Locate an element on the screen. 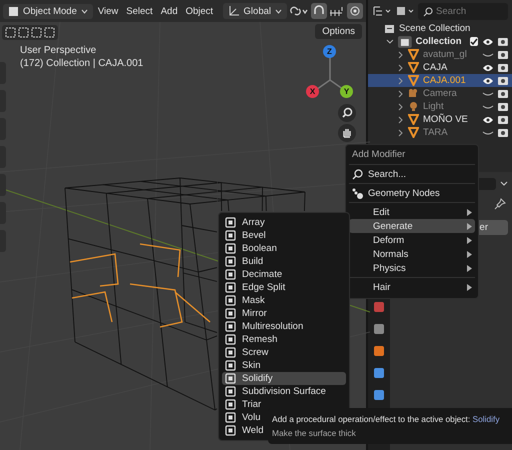  submenu-item: Physics is located at coordinates (412, 268).